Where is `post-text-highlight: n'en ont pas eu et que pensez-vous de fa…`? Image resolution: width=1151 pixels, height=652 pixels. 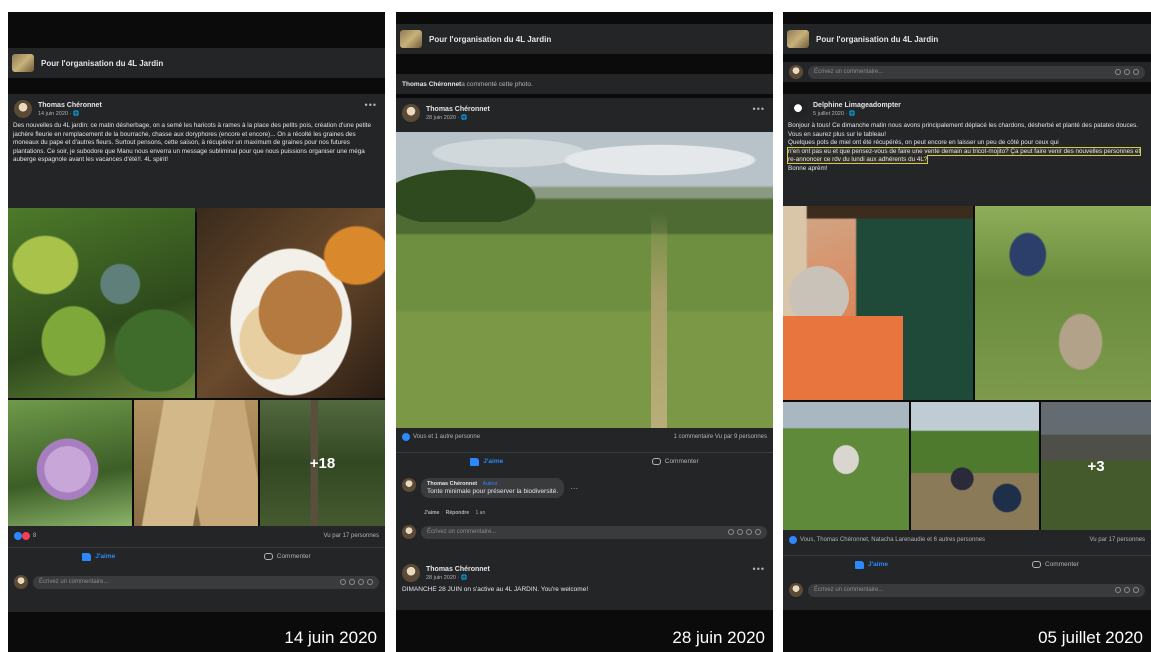
post-text-highlight: n'en ont pas eu et que pensez-vous de fa… is located at coordinates (964, 155).